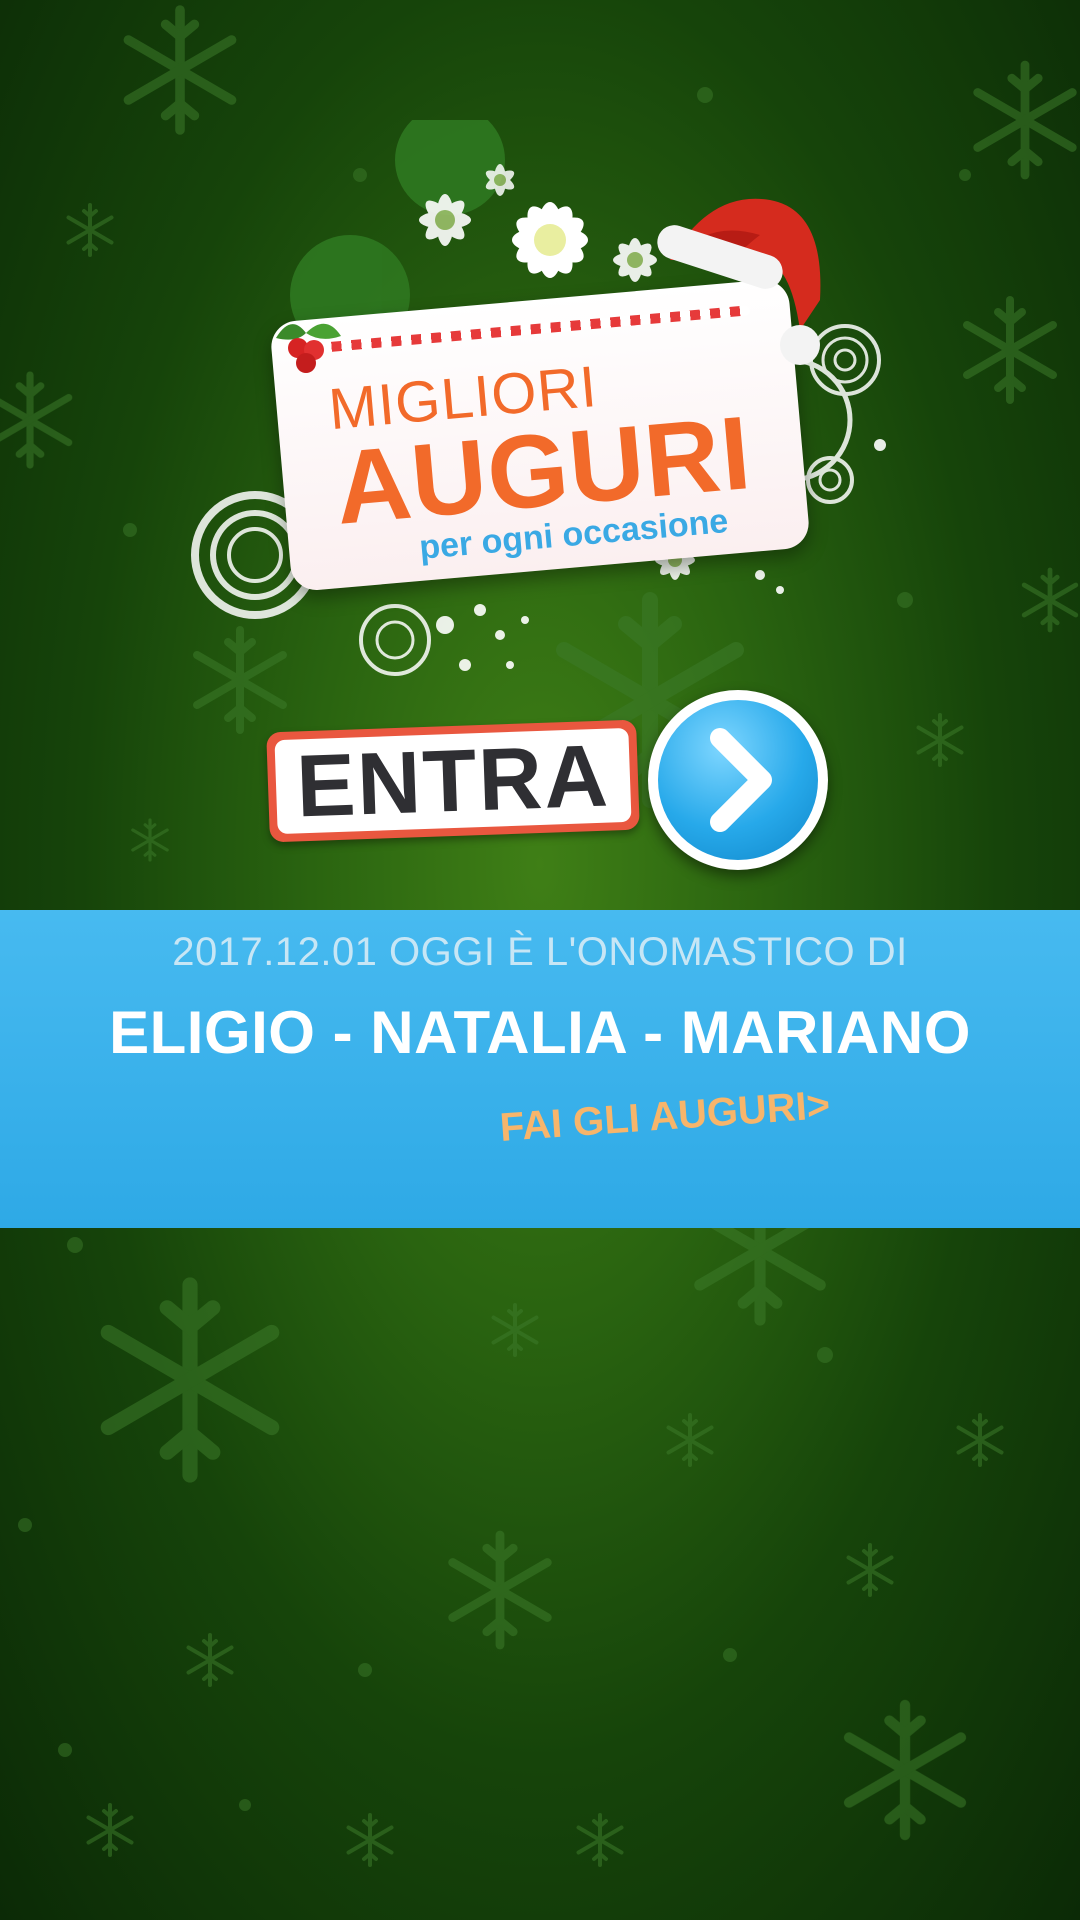 This screenshot has height=1920, width=1080. I want to click on entra-label: ENTRA, so click(453, 780).